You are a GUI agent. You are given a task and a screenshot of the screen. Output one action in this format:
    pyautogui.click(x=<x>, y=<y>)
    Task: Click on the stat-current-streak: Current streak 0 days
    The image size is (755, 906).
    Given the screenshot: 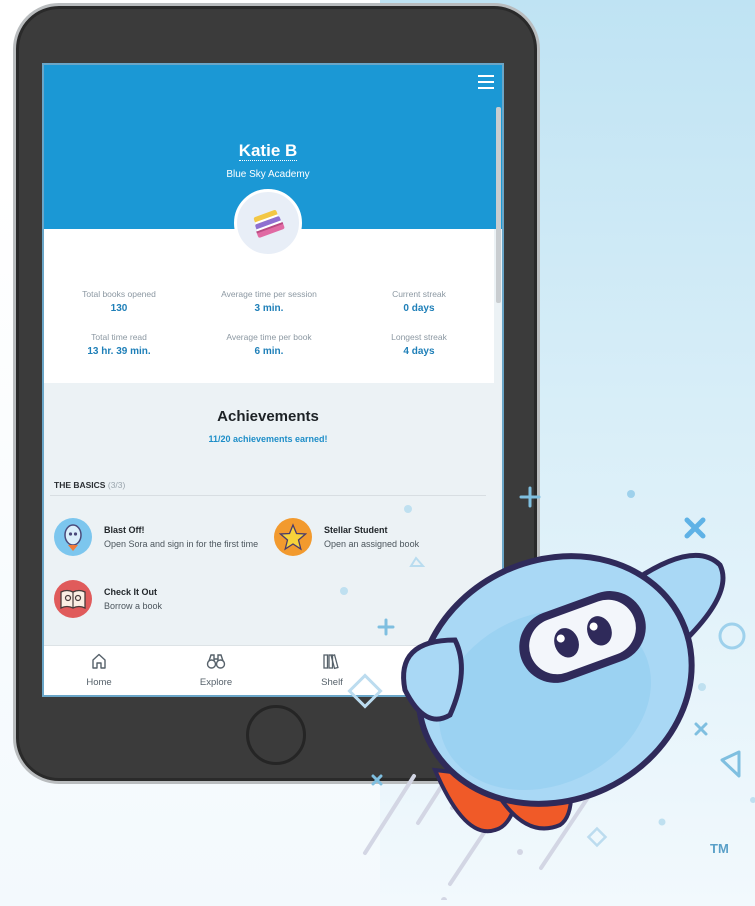 What is the action you would take?
    pyautogui.click(x=419, y=301)
    